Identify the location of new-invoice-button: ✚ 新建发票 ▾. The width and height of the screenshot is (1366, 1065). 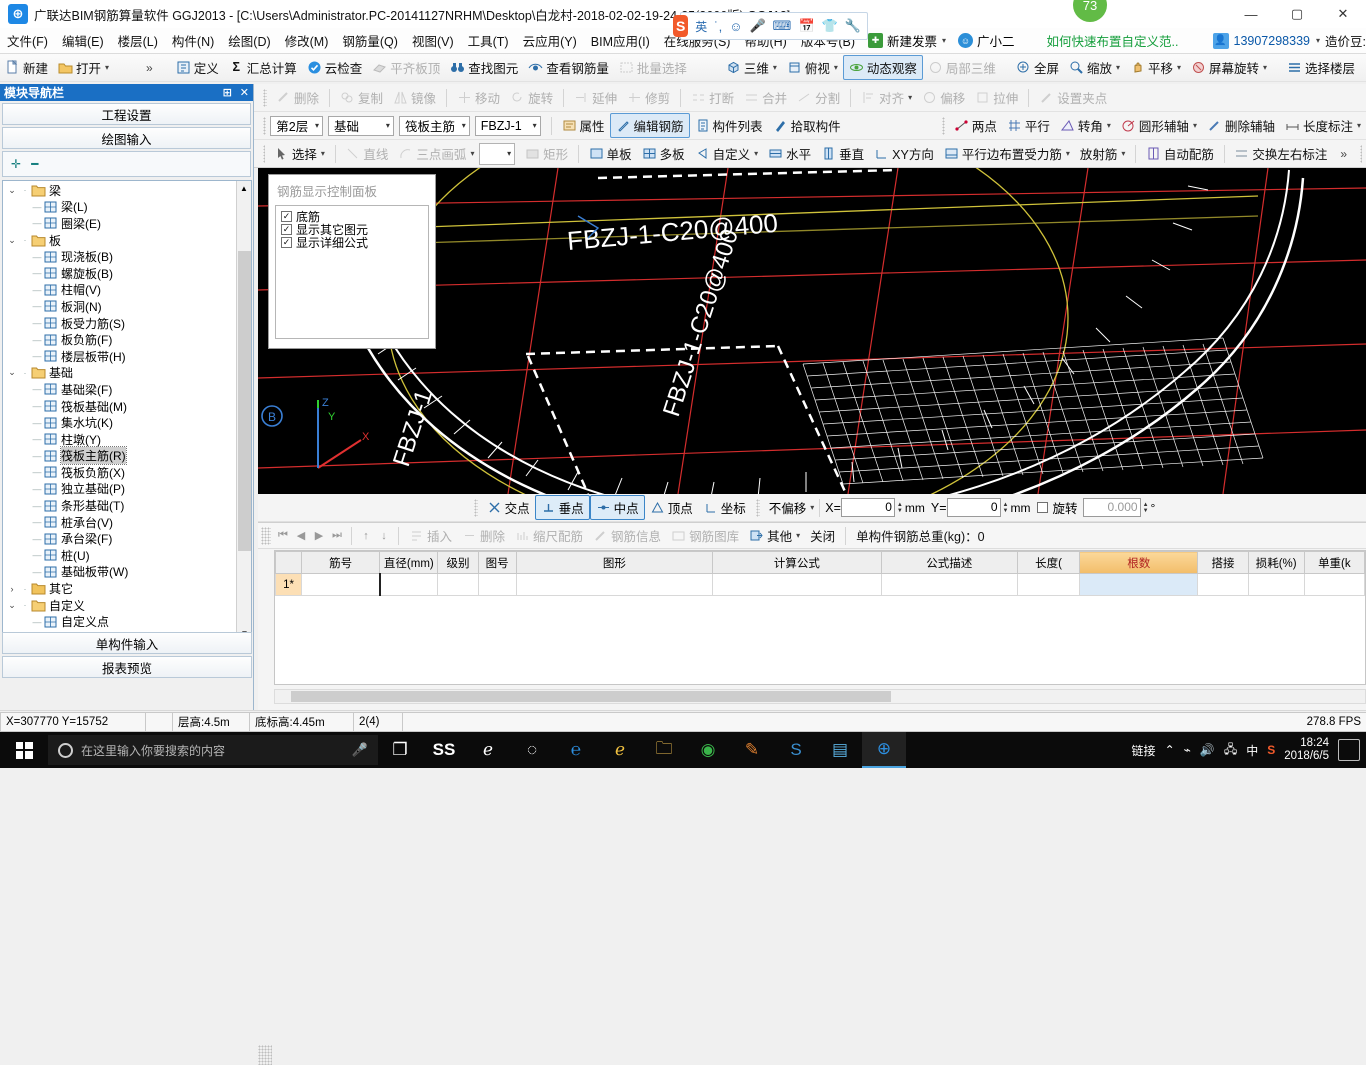
(907, 40).